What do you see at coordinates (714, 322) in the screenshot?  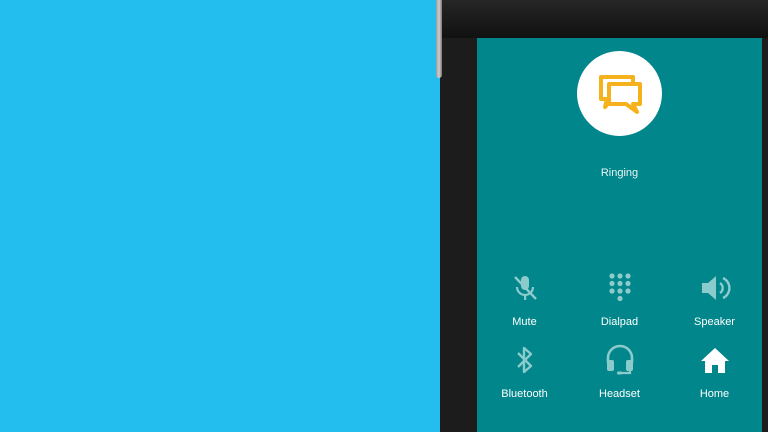 I see `speaker-label: Speaker` at bounding box center [714, 322].